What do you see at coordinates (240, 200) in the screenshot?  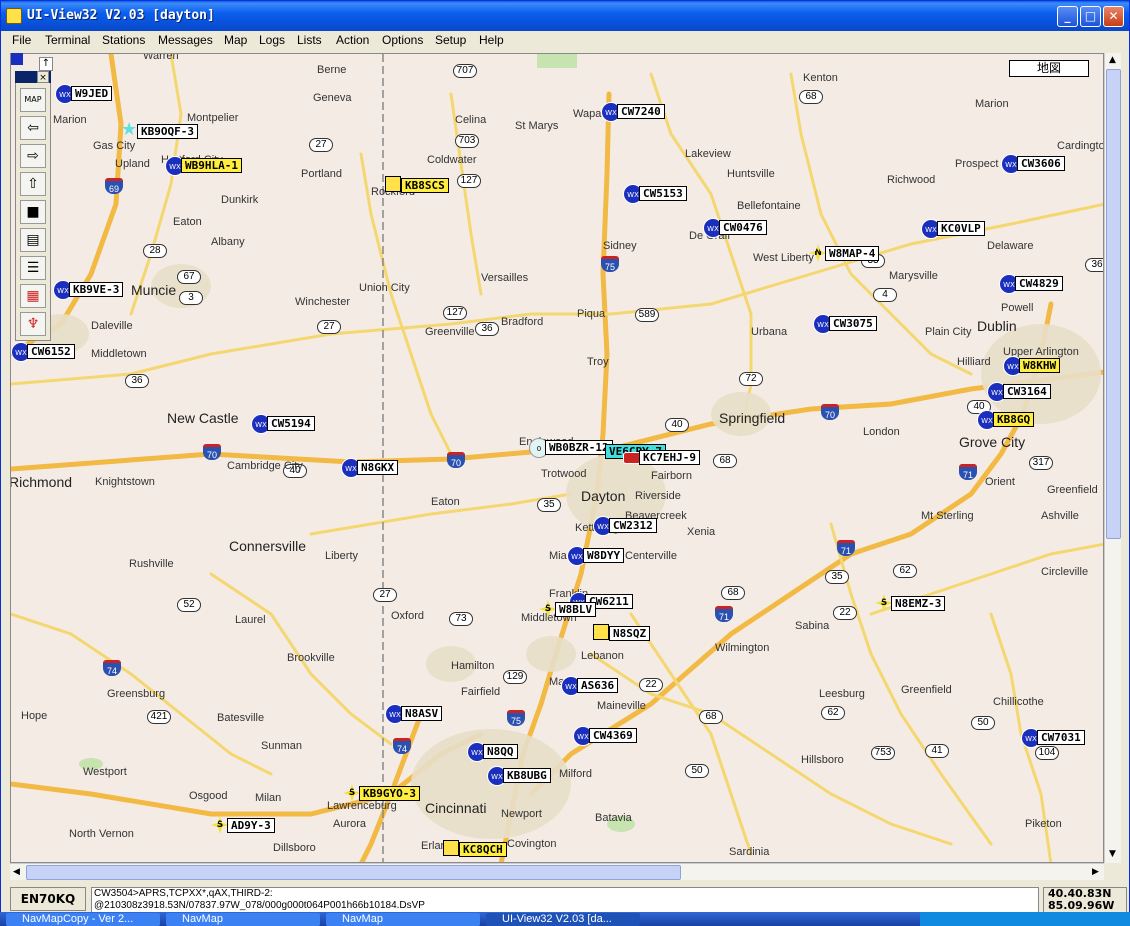 I see `place-label: Dunkirk` at bounding box center [240, 200].